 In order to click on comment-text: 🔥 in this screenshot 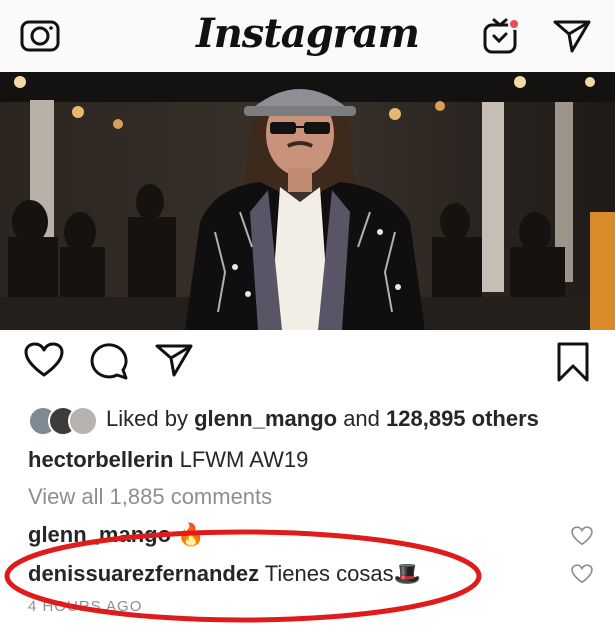, I will do `click(188, 534)`.